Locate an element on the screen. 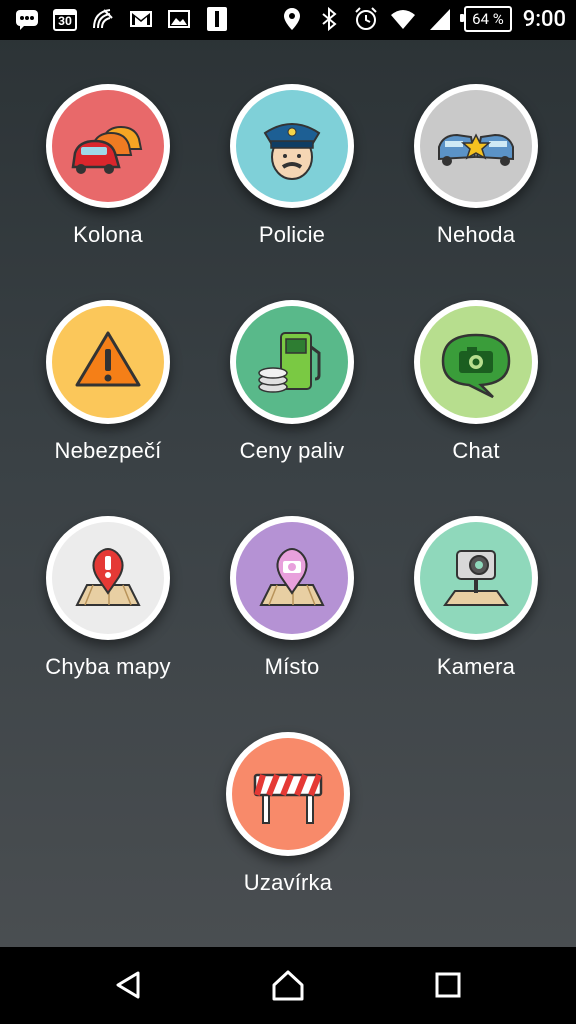  home-button is located at coordinates (288, 985).